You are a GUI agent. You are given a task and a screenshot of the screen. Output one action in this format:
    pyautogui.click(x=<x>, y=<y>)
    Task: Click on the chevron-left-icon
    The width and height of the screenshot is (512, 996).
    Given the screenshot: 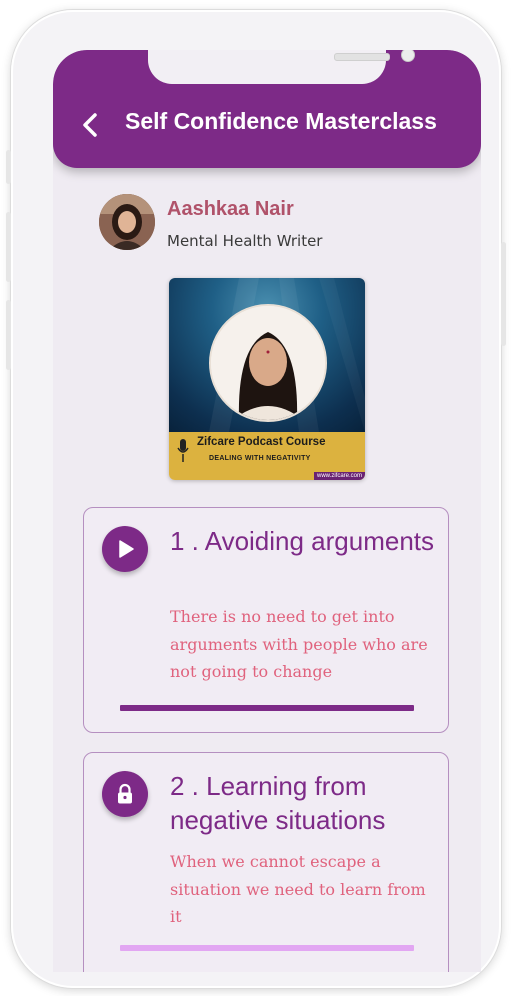 What is the action you would take?
    pyautogui.click(x=90, y=125)
    